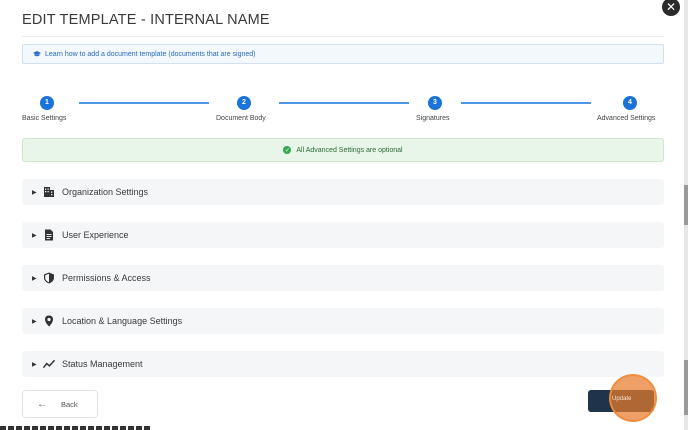  Describe the element at coordinates (105, 192) in the screenshot. I see `section-label: Organization Settings` at that location.